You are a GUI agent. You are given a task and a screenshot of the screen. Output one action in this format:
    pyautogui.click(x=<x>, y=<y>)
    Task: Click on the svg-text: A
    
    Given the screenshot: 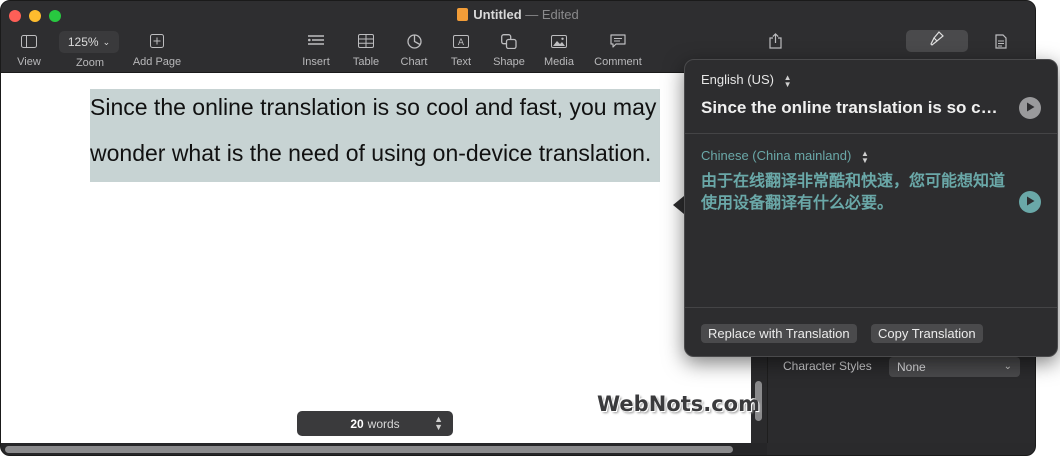 What is the action you would take?
    pyautogui.click(x=461, y=43)
    